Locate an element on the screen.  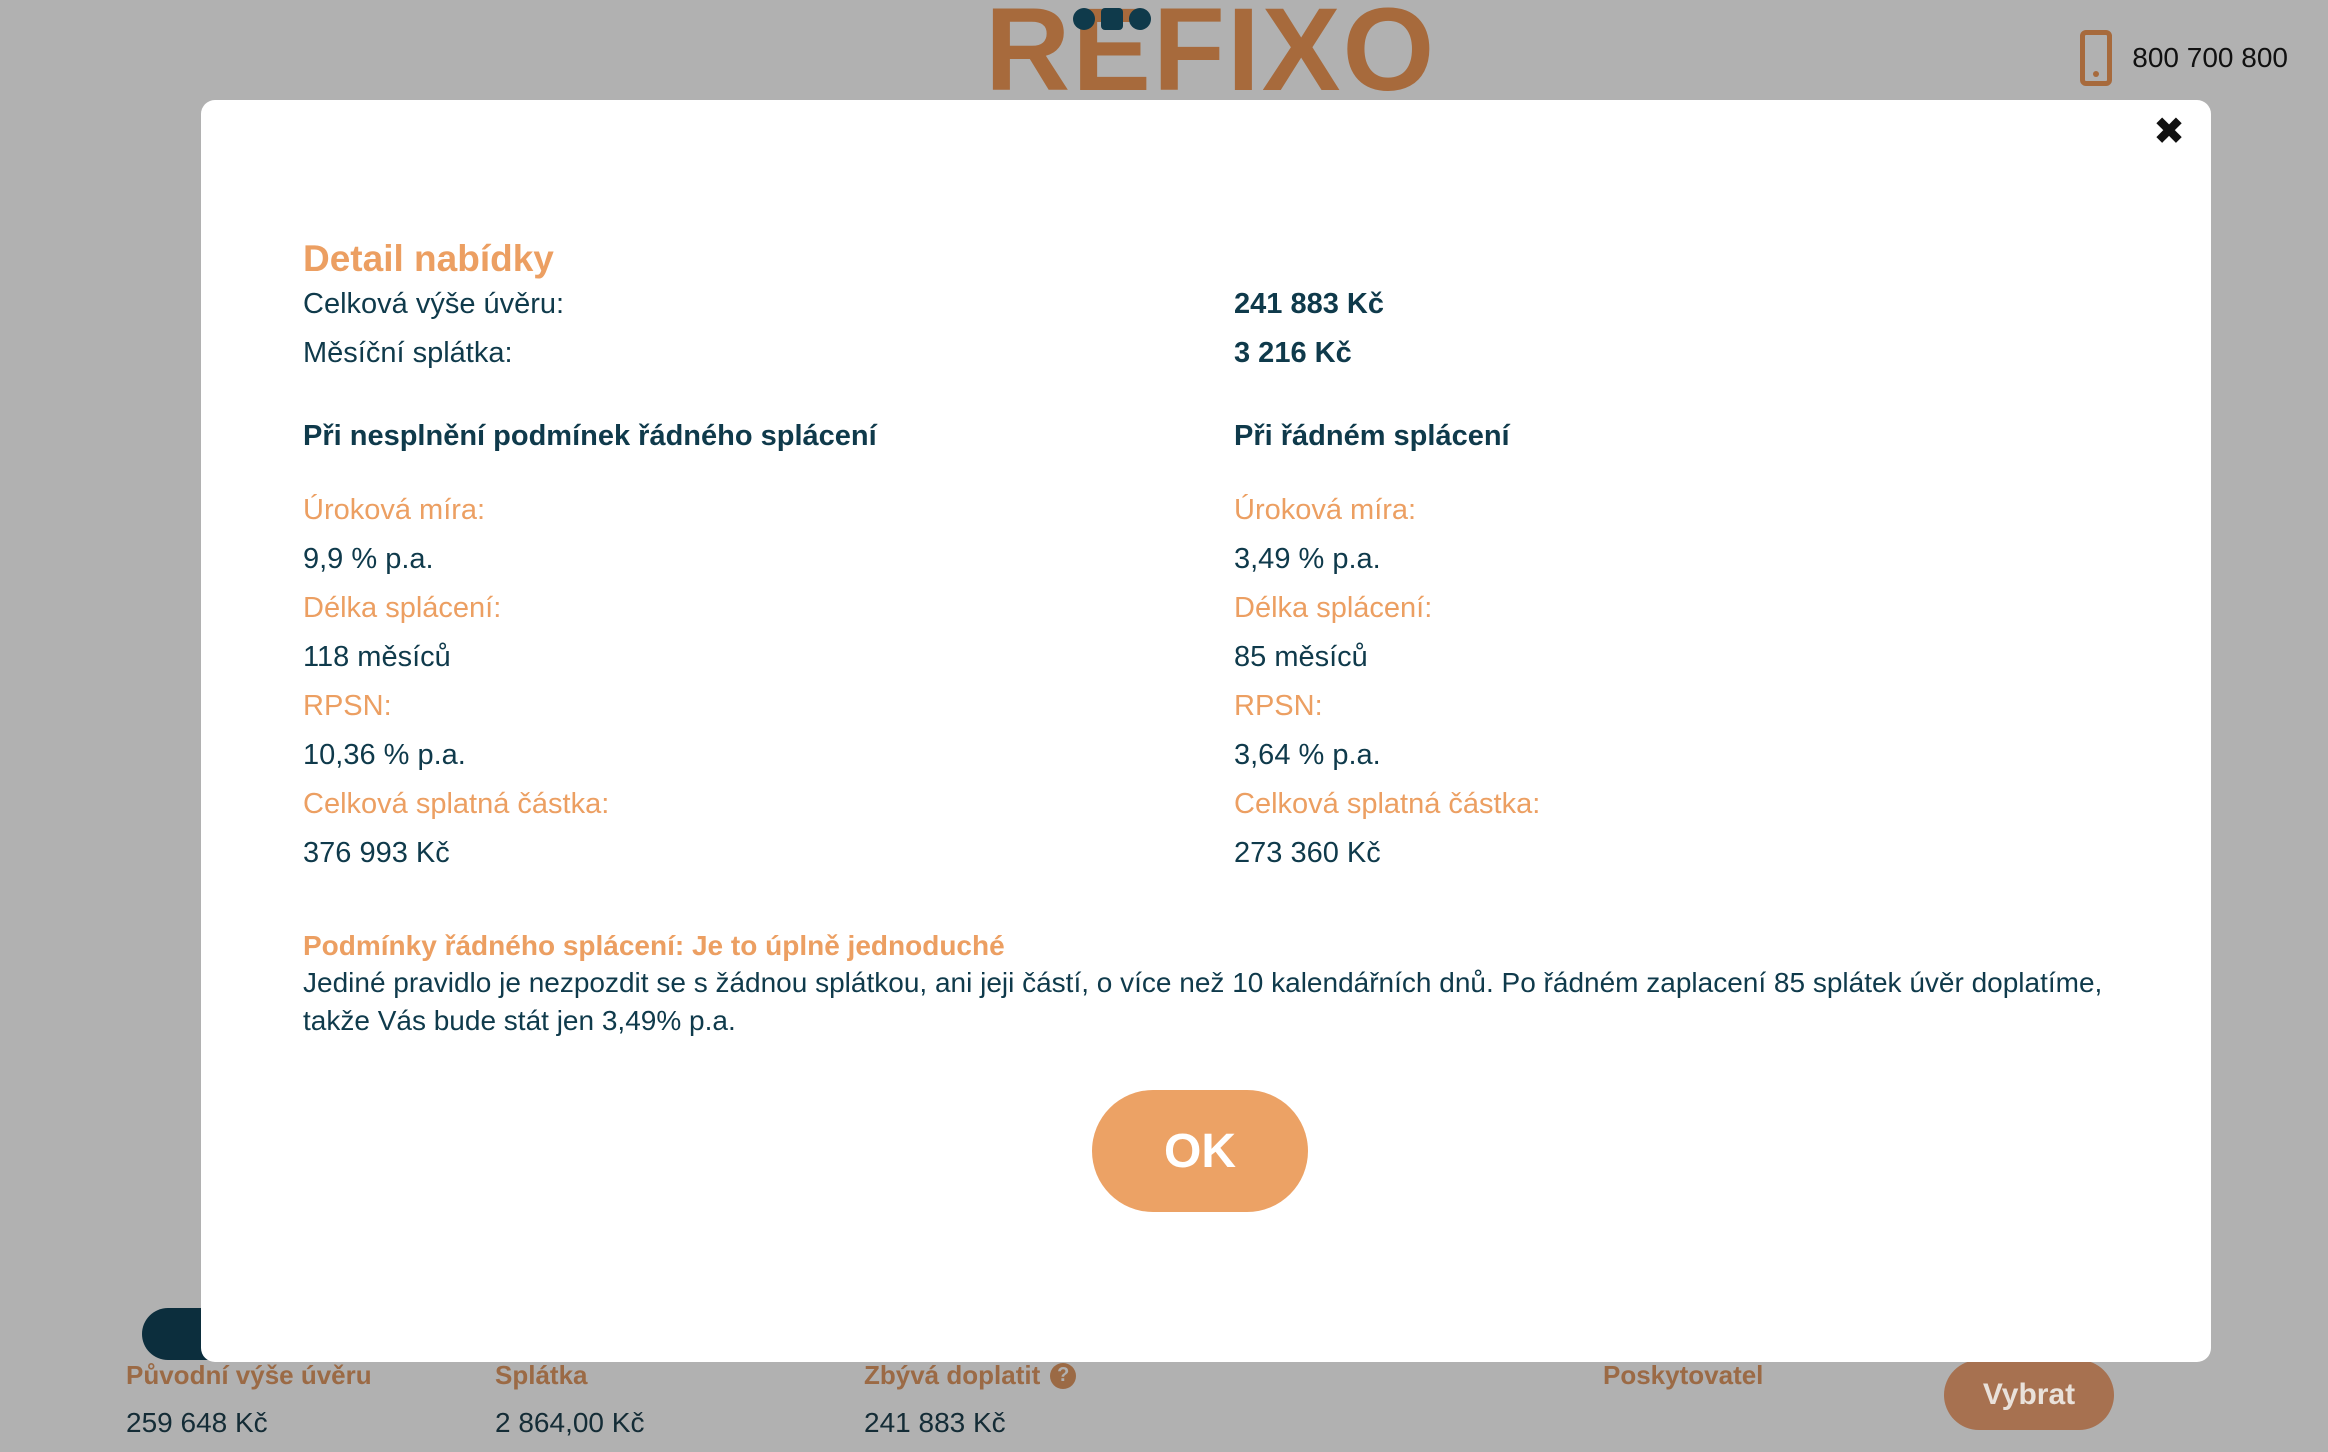
right-total-value: 273 360 Kč is located at coordinates (1307, 853).